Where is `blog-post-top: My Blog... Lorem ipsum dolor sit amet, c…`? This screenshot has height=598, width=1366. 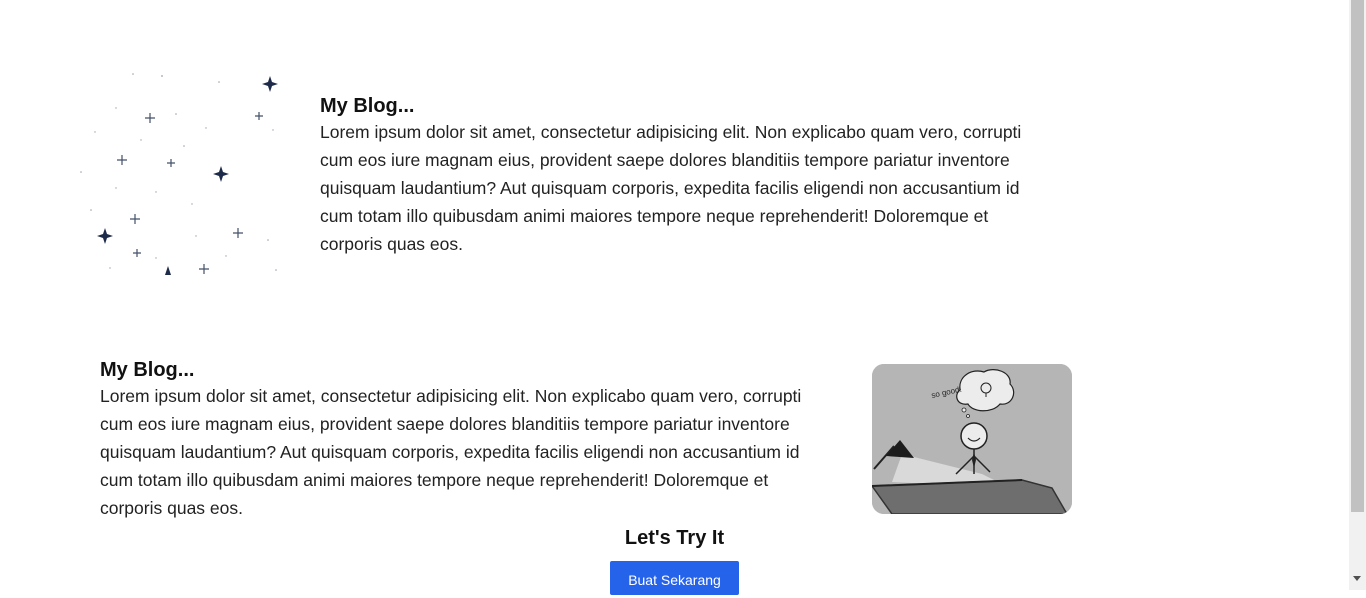
blog-post-top: My Blog... Lorem ipsum dolor sit amet, c… is located at coordinates (685, 176).